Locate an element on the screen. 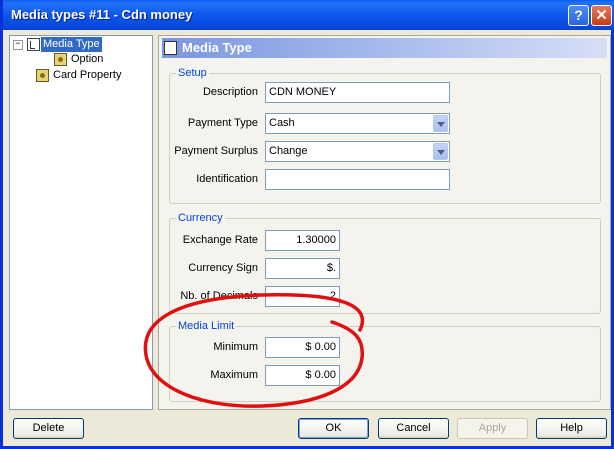 Image resolution: width=614 pixels, height=449 pixels. currency-sign-label: Currency Sign is located at coordinates (223, 268).